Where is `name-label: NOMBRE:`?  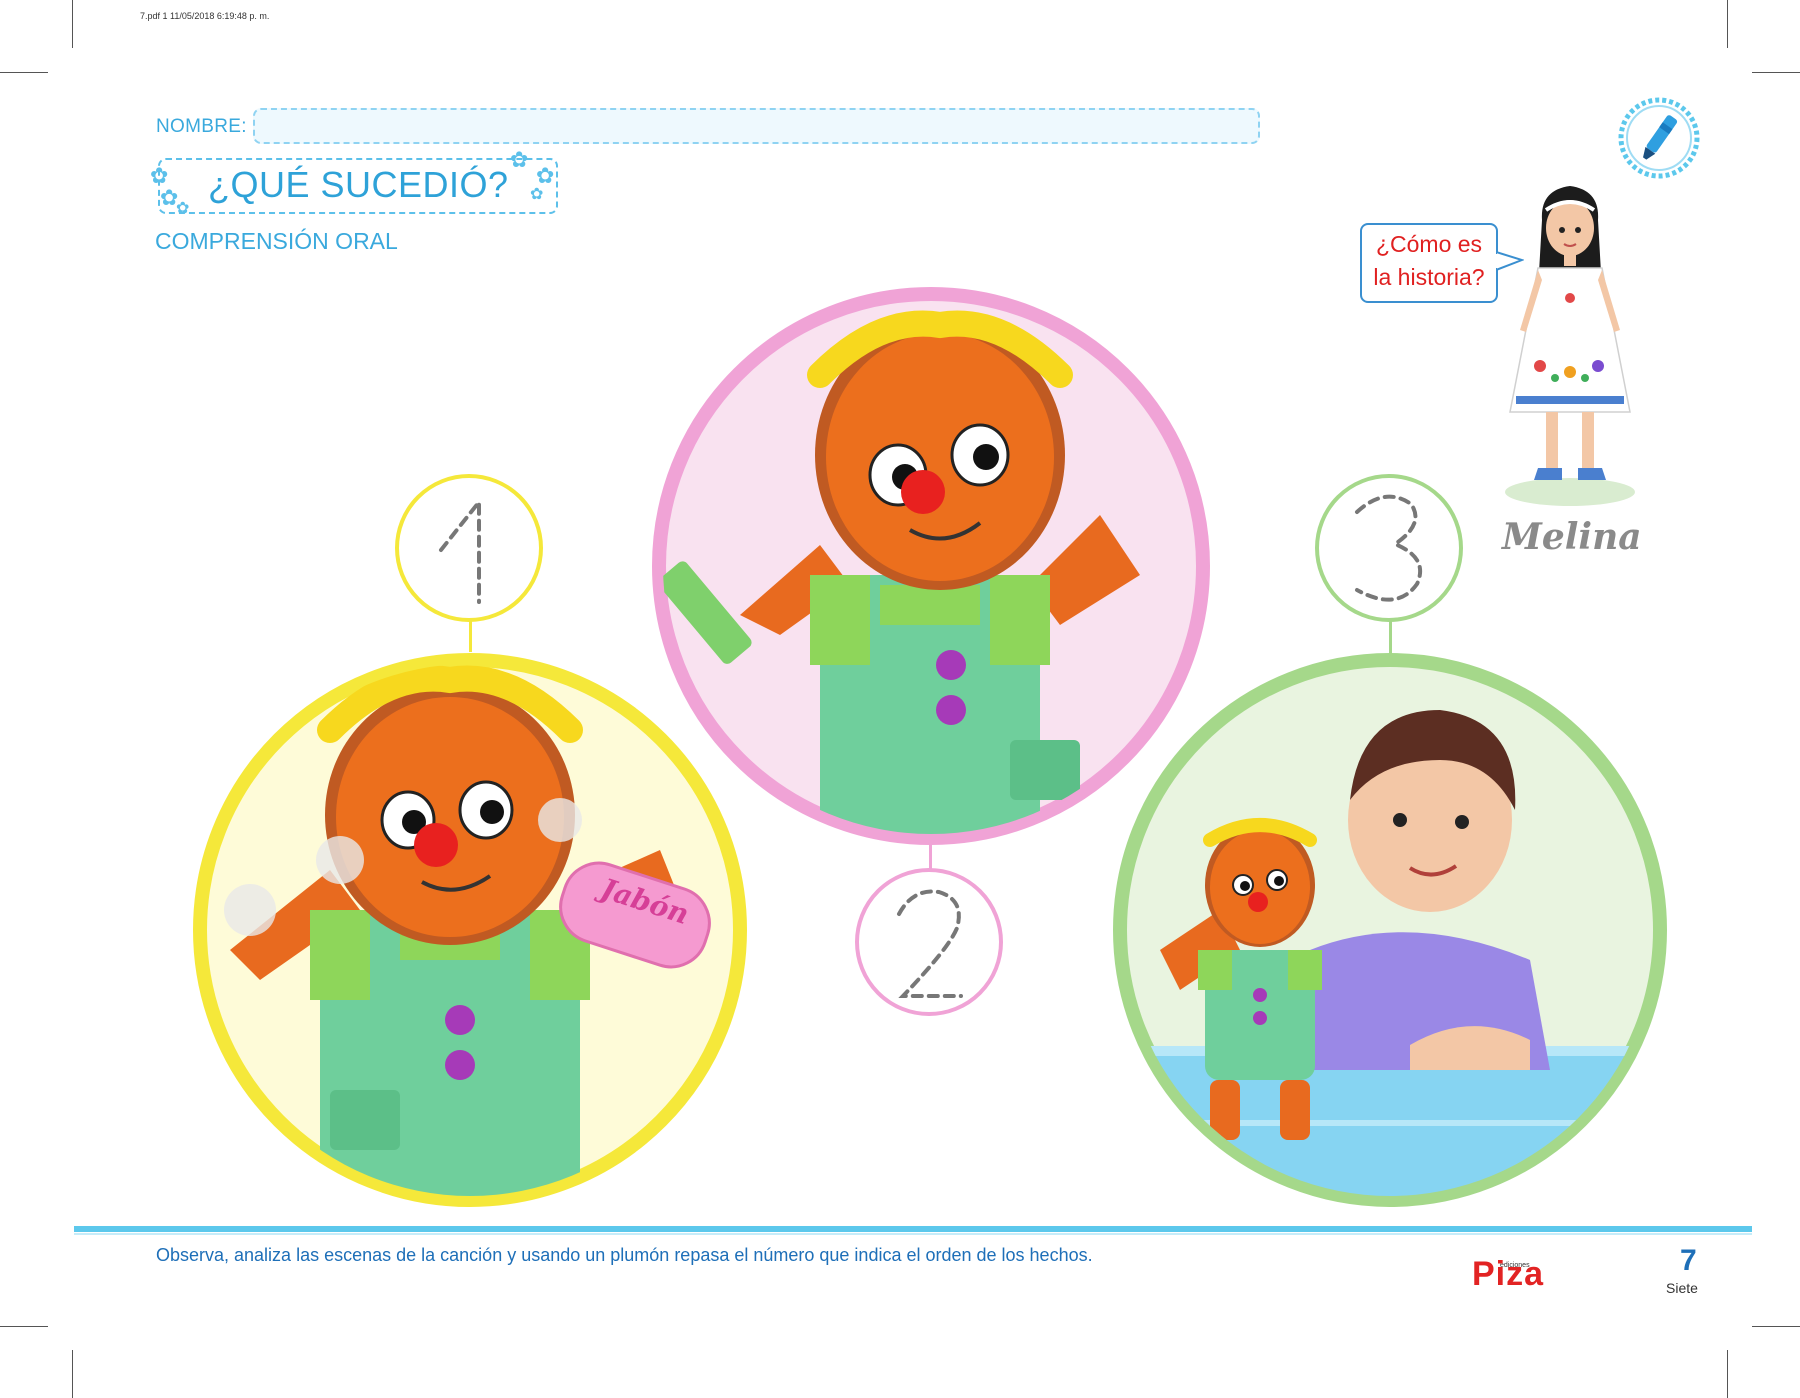 name-label: NOMBRE: is located at coordinates (201, 126).